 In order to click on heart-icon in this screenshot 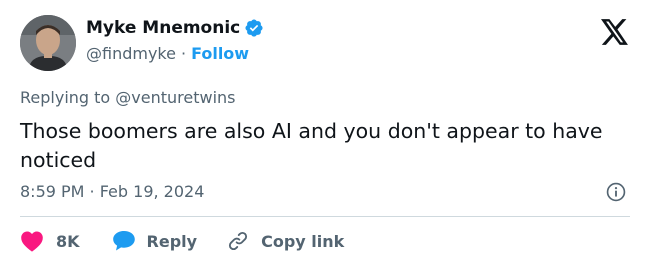, I will do `click(32, 241)`.